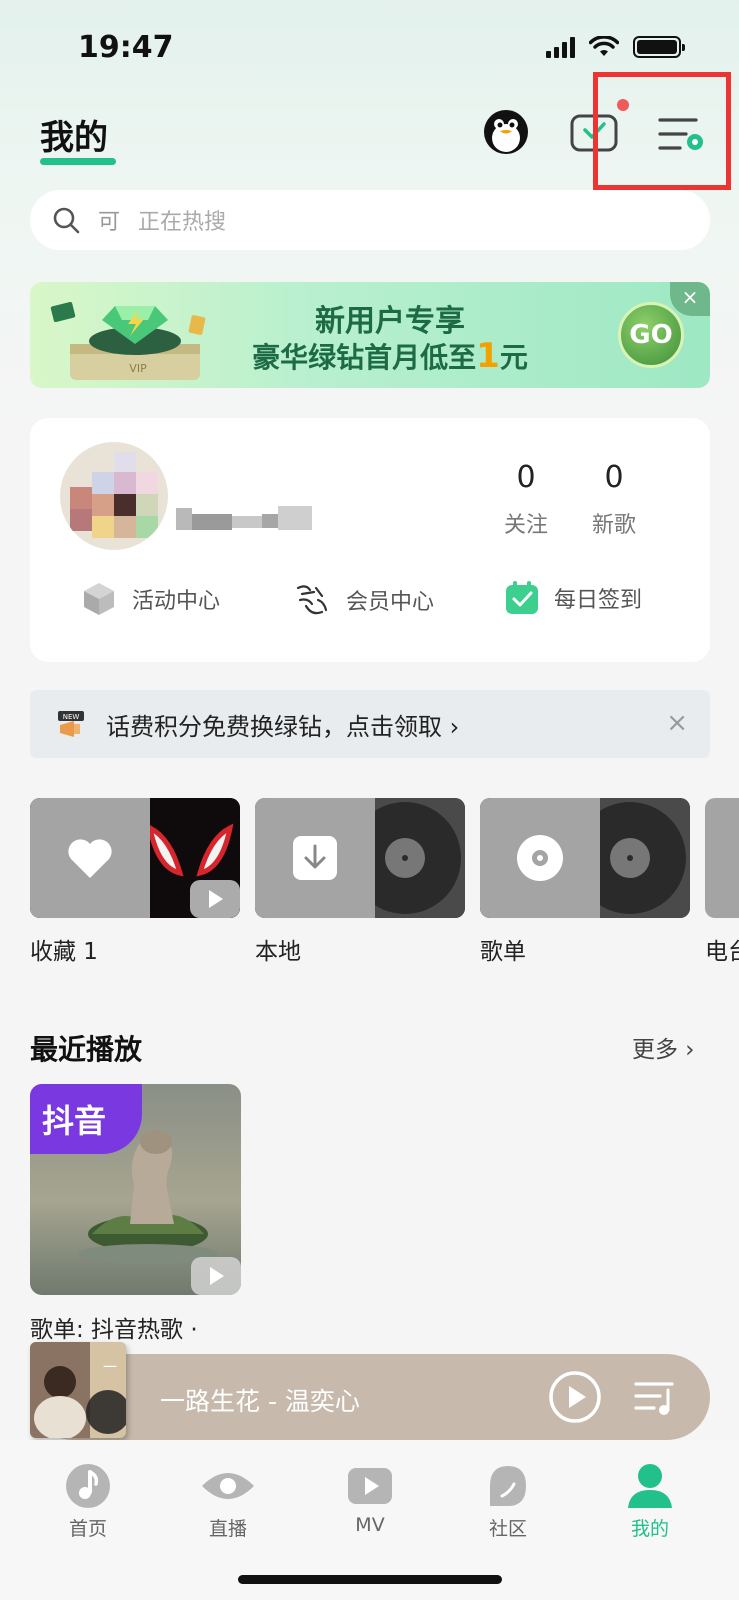 This screenshot has width=739, height=1600. What do you see at coordinates (659, 47) in the screenshot?
I see `battery-icon` at bounding box center [659, 47].